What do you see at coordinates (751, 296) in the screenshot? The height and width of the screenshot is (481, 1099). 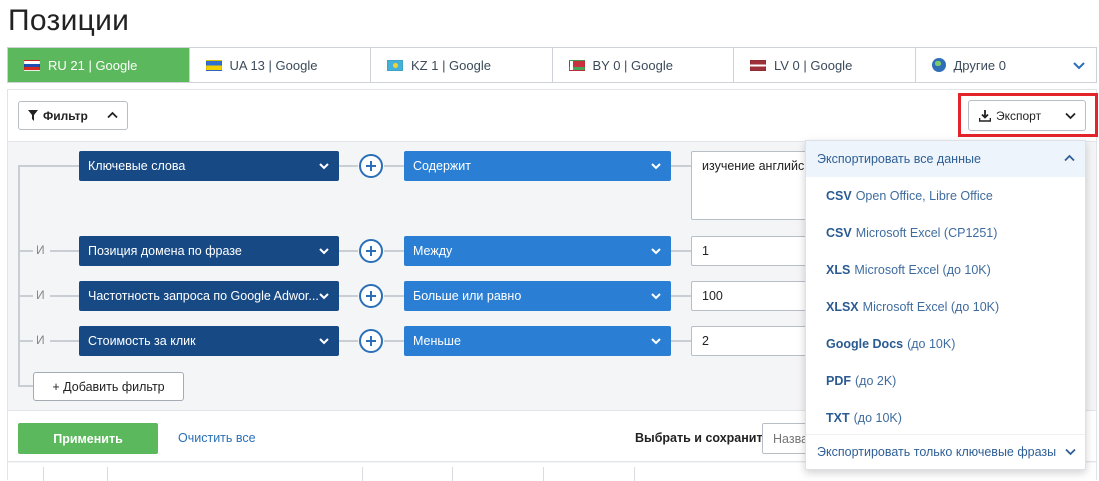 I see `filter-value-input: 100` at bounding box center [751, 296].